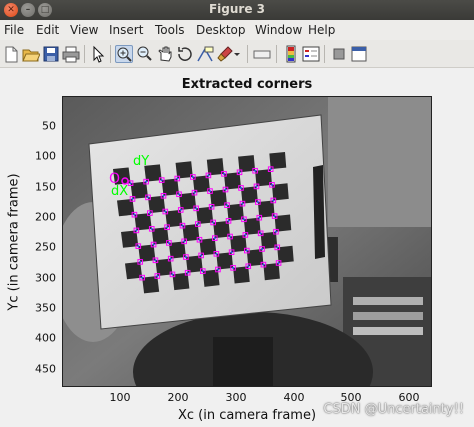 This screenshot has height=427, width=474. I want to click on menu-edit: Edit, so click(47, 30).